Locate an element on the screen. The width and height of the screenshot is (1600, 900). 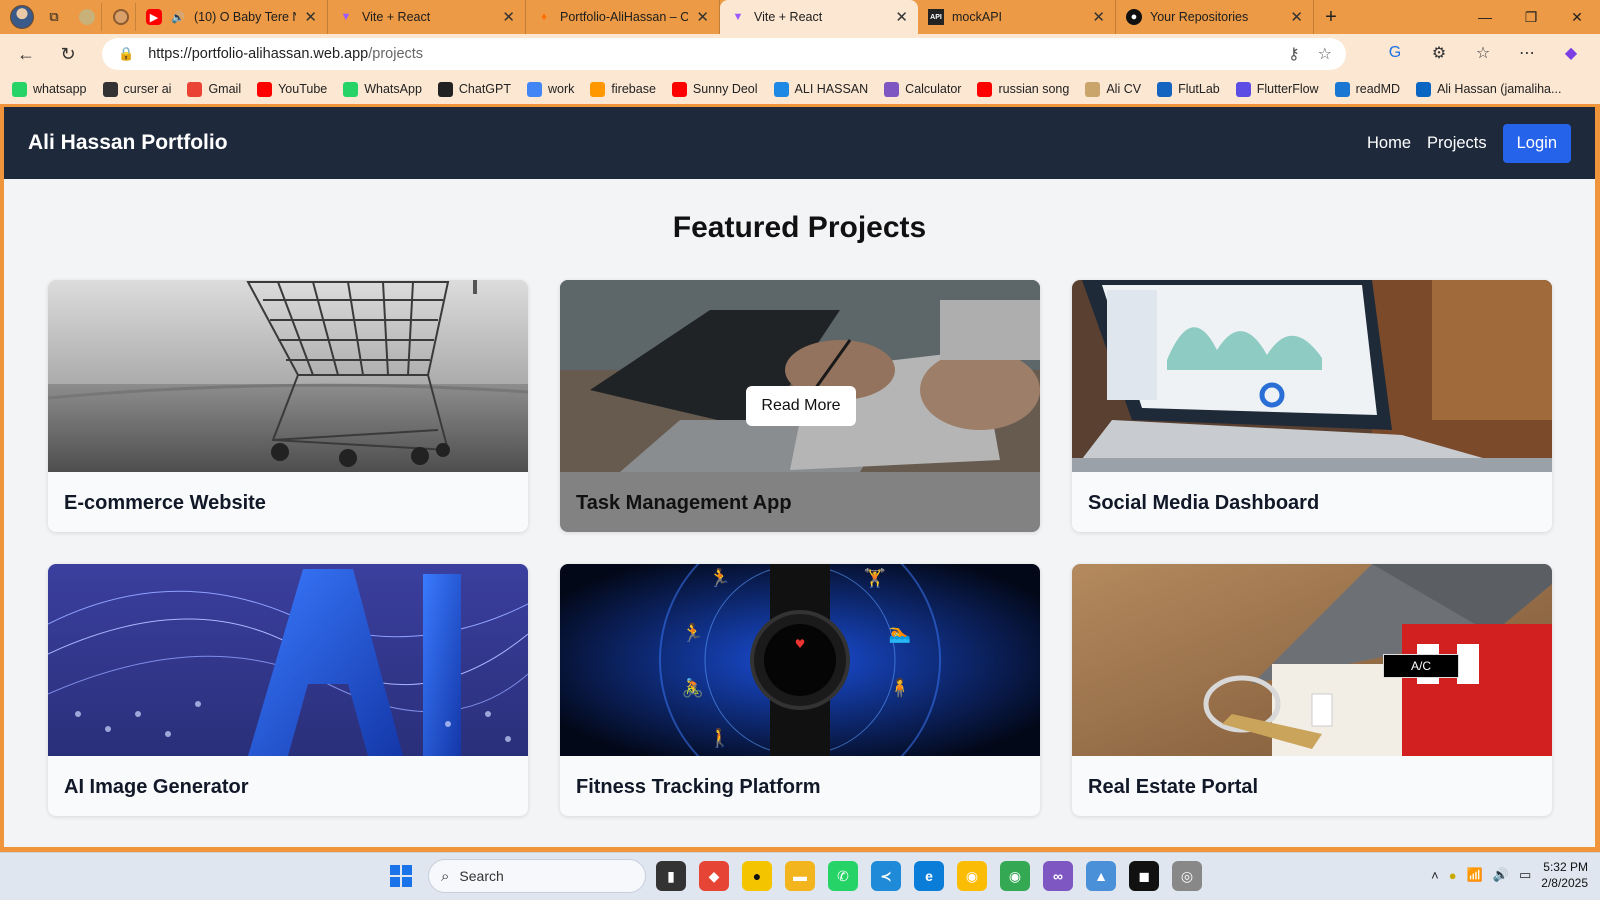
folder-icon: ▬ is located at coordinates (800, 876).